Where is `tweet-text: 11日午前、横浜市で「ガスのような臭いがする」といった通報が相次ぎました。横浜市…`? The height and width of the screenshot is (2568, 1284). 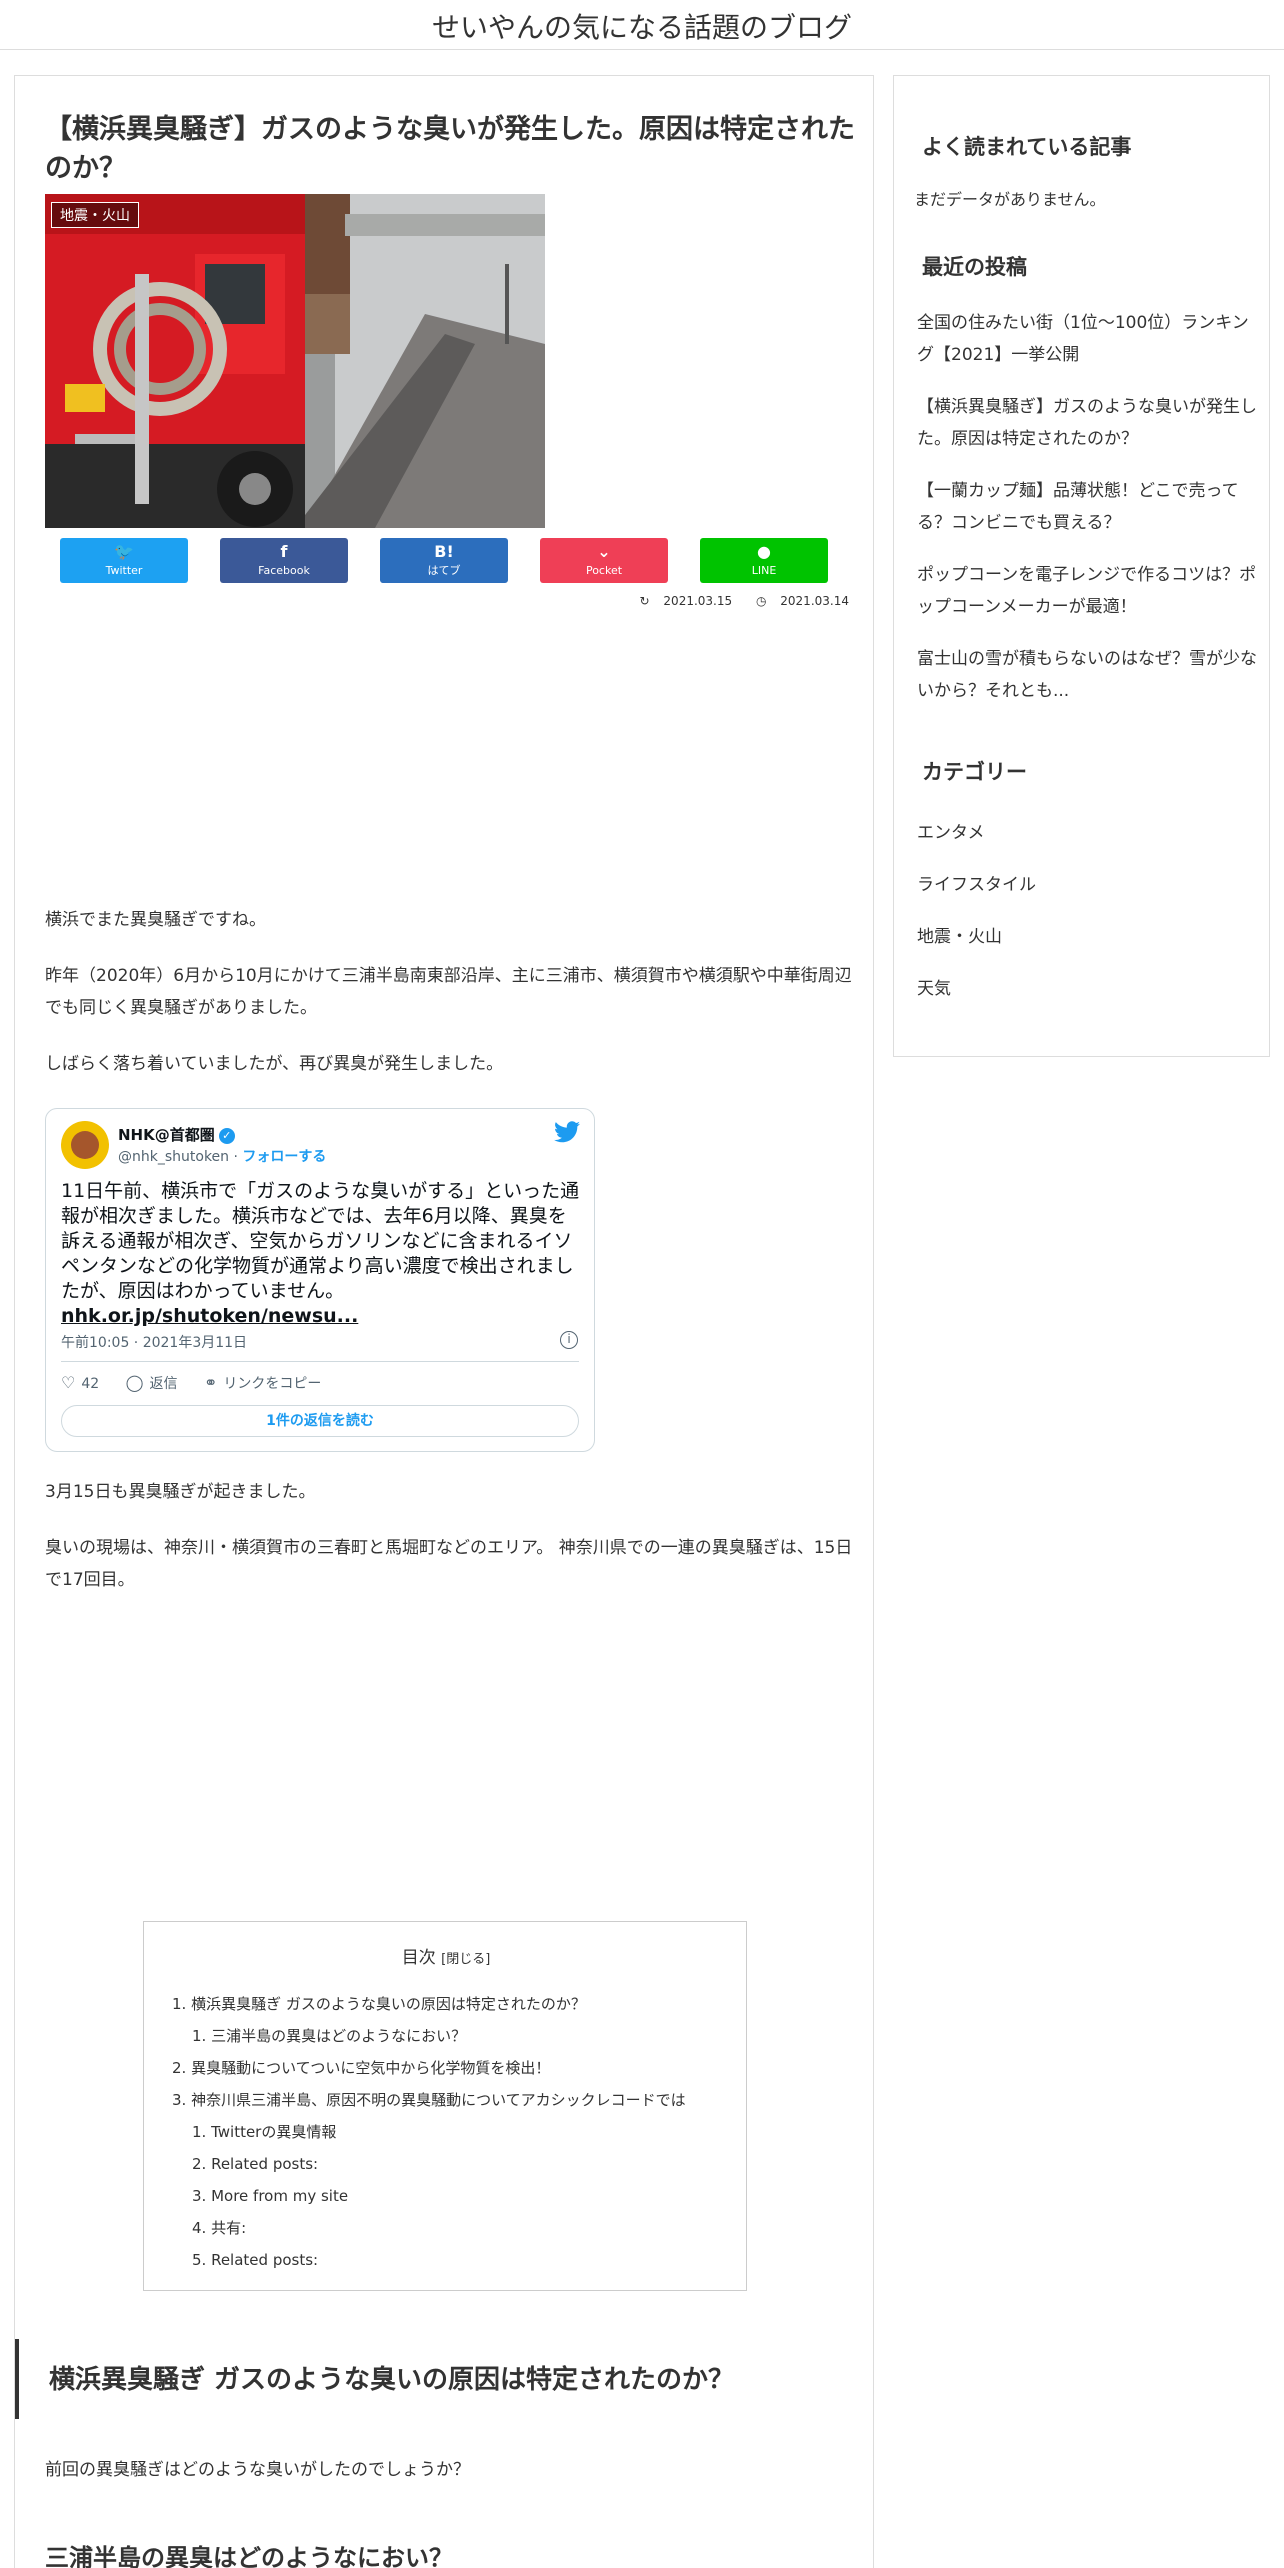 tweet-text: 11日午前、横浜市で「ガスのような臭いがする」といった通報が相次ぎました。横浜市… is located at coordinates (321, 1254).